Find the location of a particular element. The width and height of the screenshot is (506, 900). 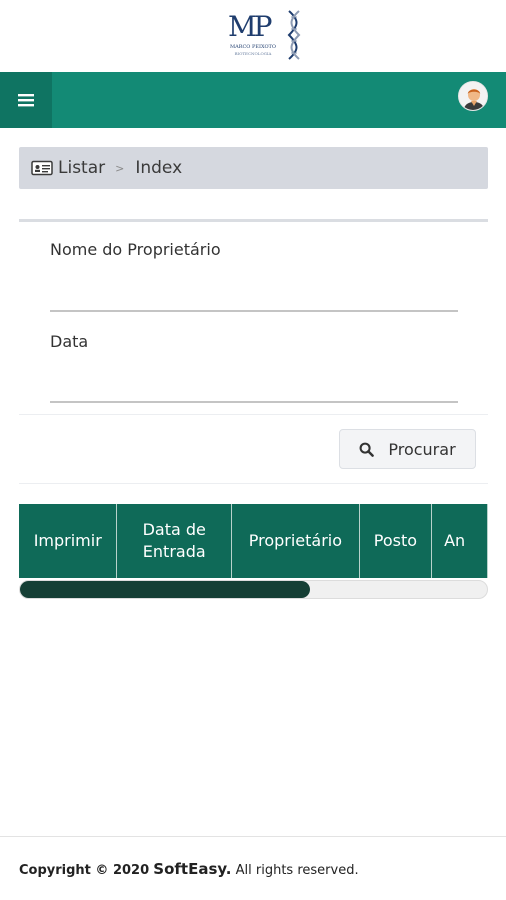

logo-bar: MP MARCO PEIXOTO BIOTECNOLOGIA is located at coordinates (253, 36).